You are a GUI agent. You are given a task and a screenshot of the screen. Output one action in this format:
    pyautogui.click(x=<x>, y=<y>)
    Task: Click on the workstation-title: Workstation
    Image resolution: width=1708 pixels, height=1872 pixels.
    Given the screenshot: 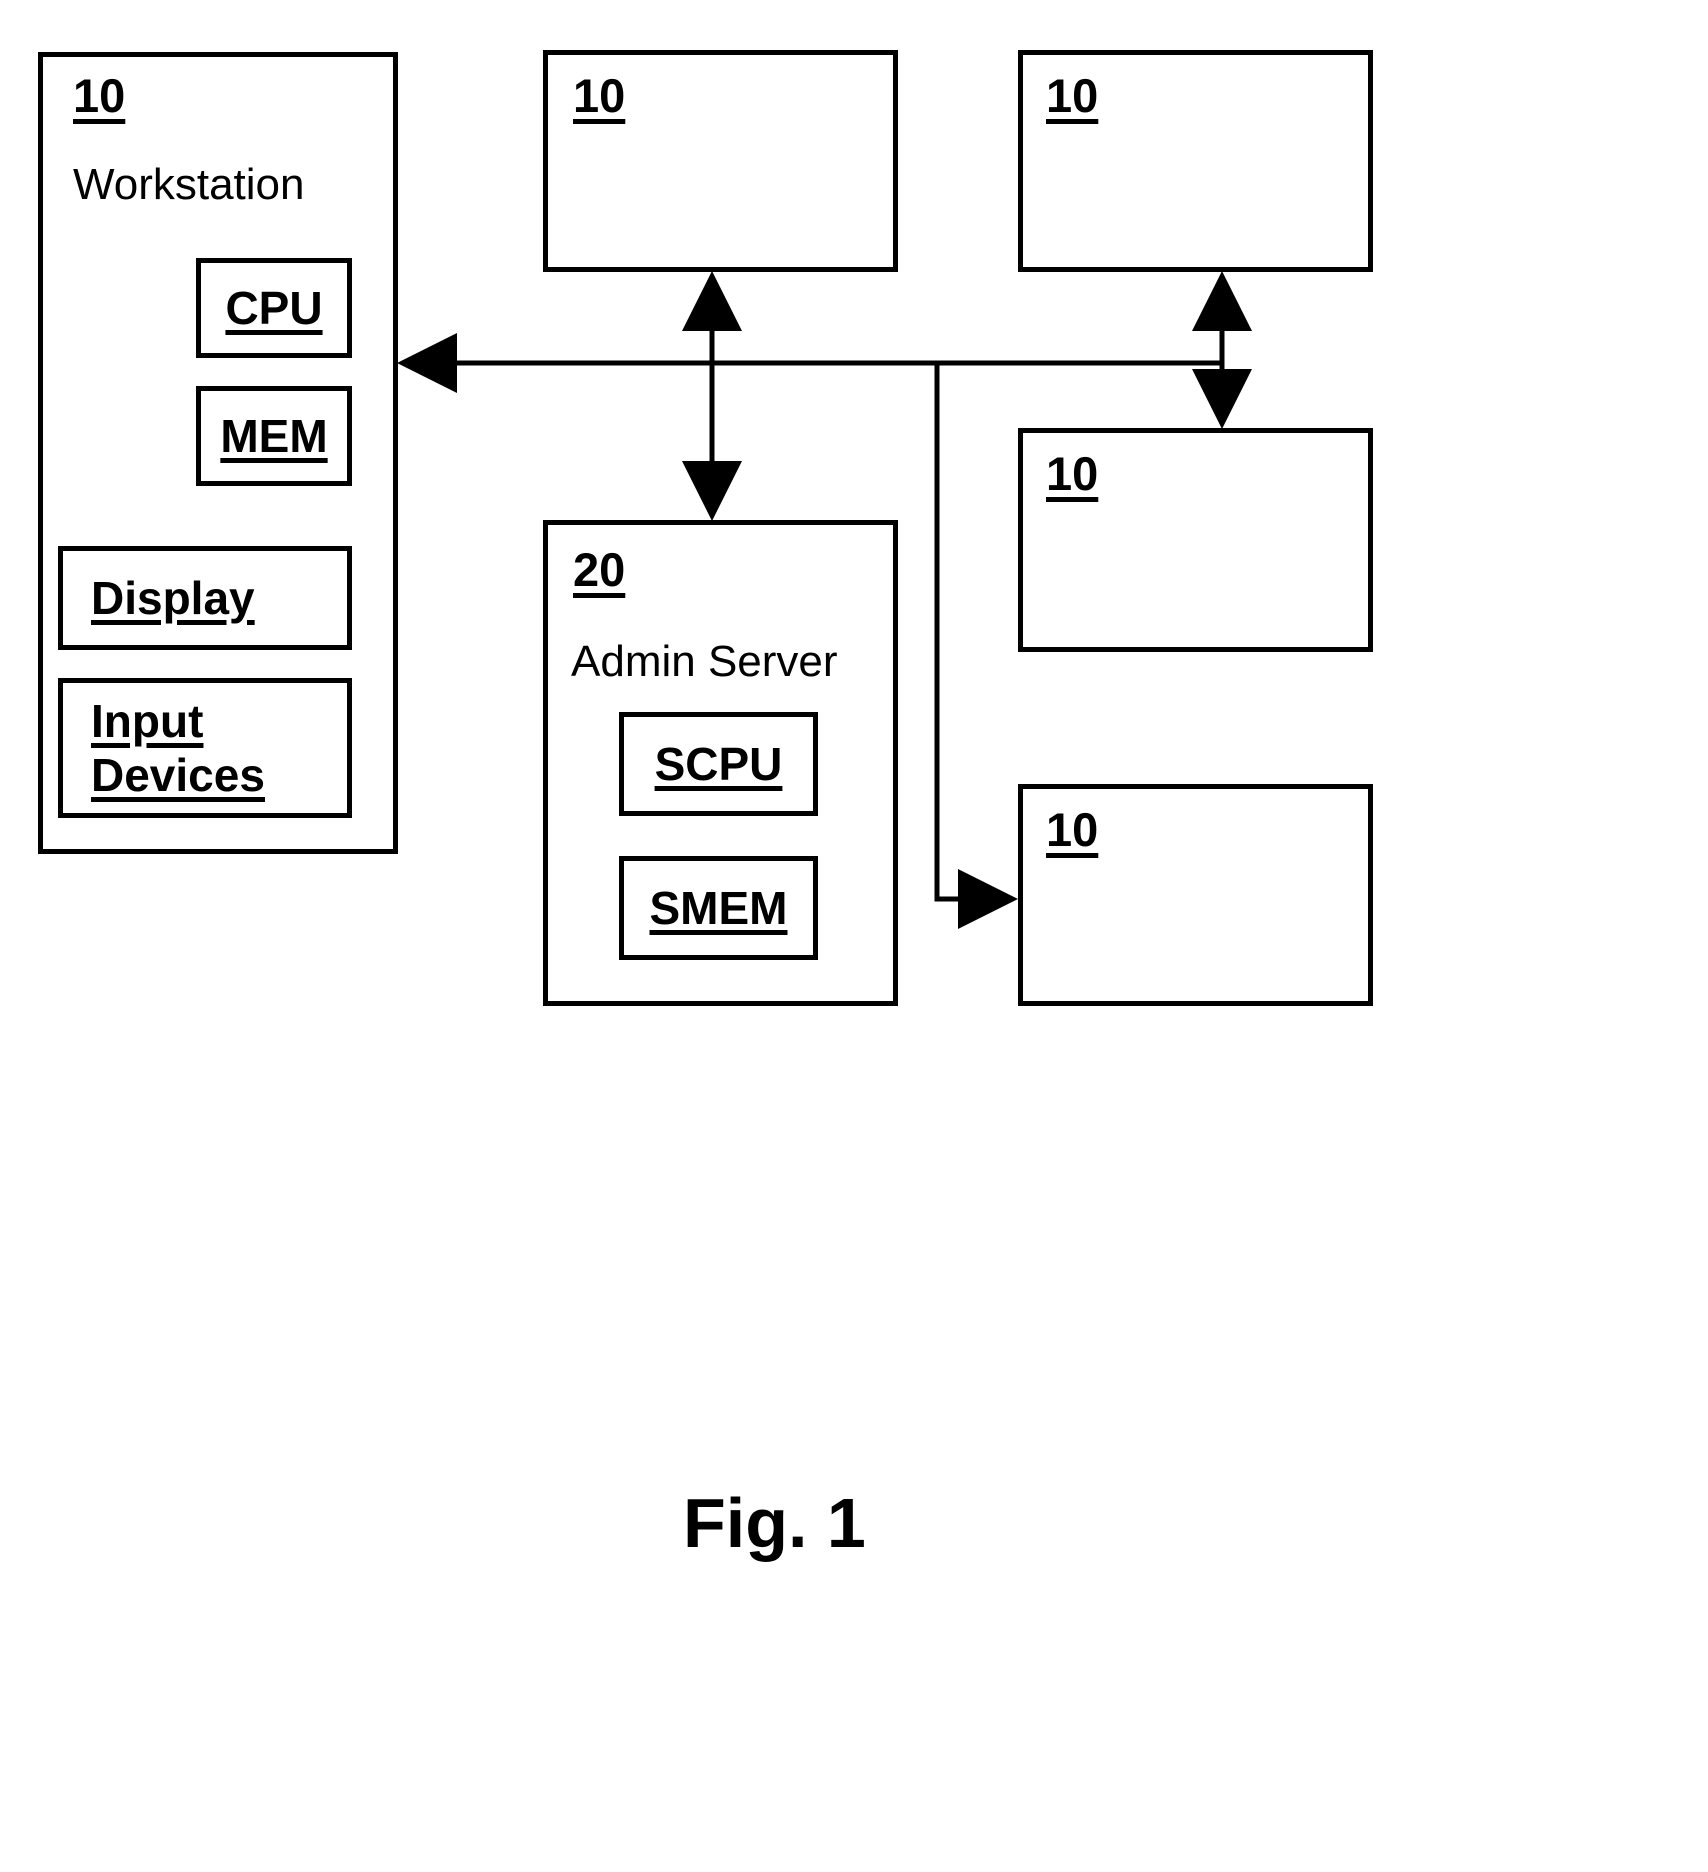 What is the action you would take?
    pyautogui.click(x=189, y=184)
    